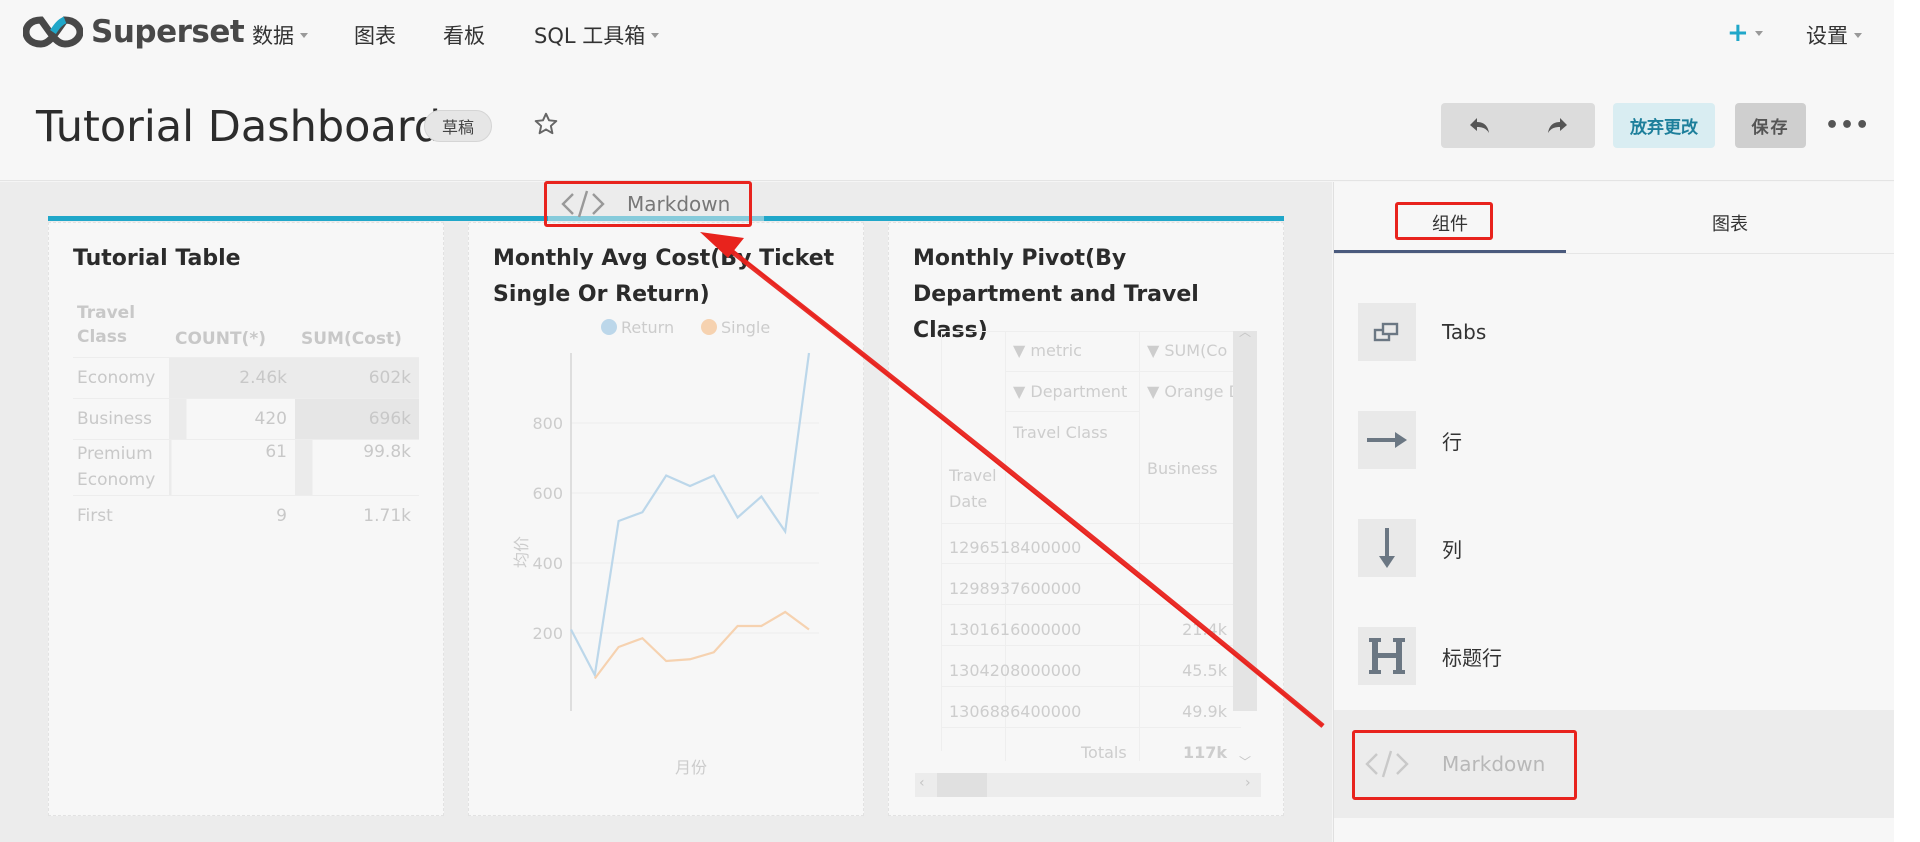  I want to click on page-title: Tutorial Dashboard, so click(238, 127).